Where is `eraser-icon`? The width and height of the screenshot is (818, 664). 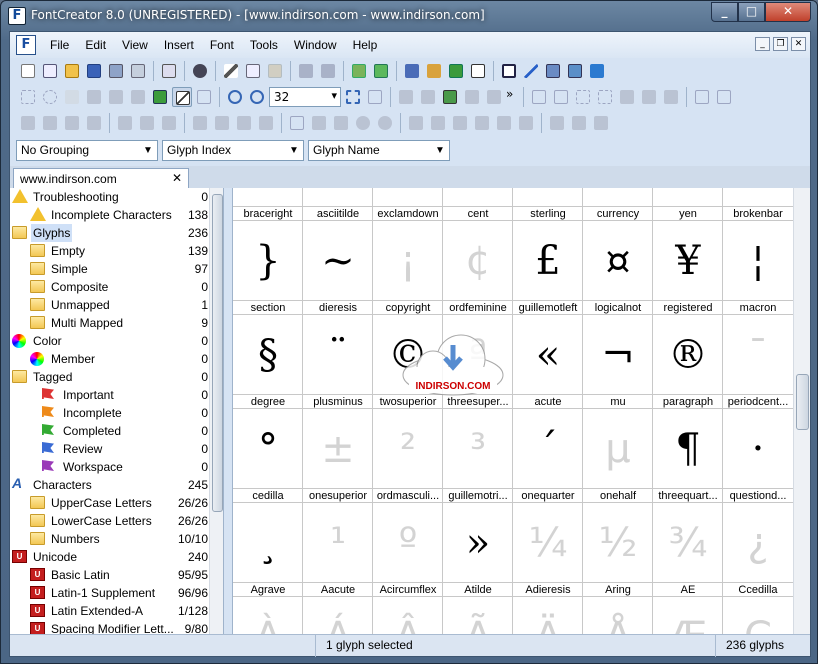 eraser-icon is located at coordinates (319, 123).